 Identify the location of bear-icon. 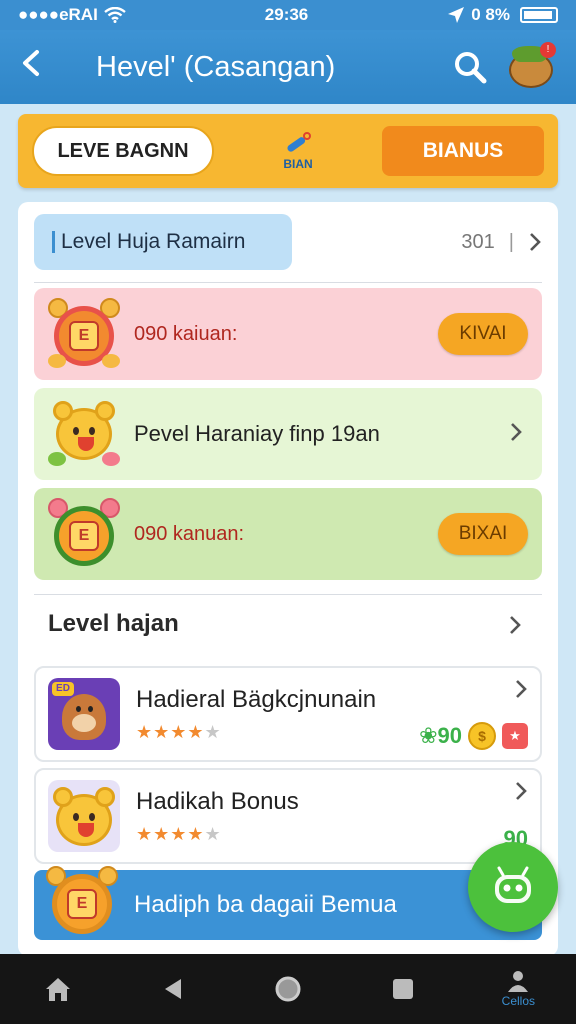
(84, 434).